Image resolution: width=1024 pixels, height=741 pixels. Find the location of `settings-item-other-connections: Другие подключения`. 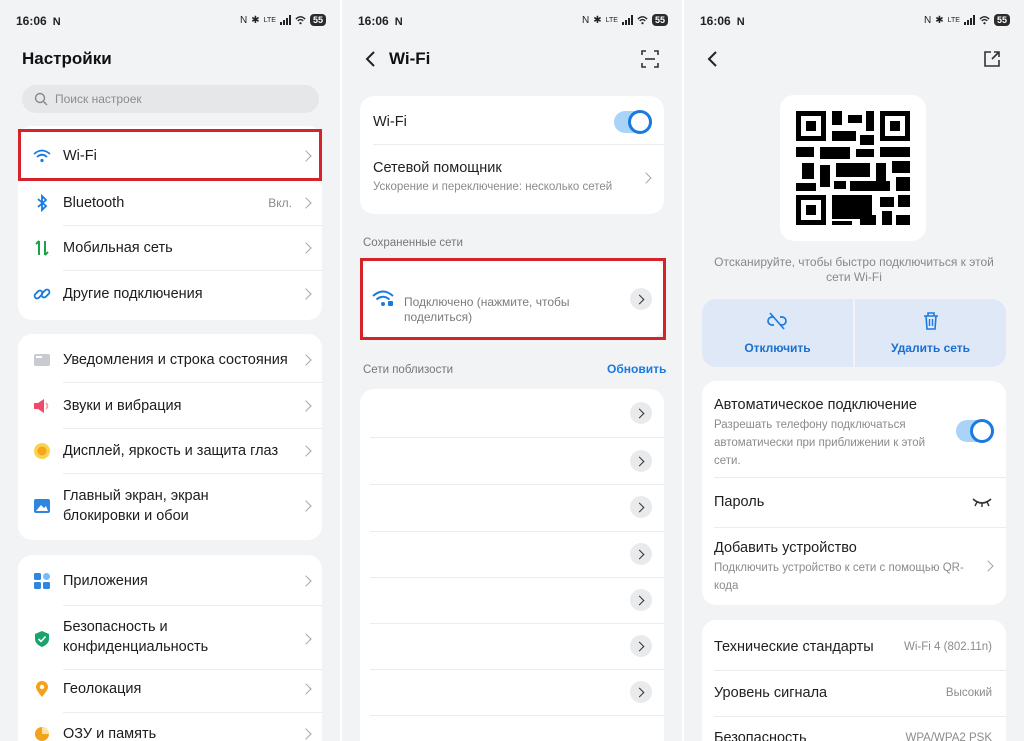

settings-item-other-connections: Другие подключения is located at coordinates (170, 294).